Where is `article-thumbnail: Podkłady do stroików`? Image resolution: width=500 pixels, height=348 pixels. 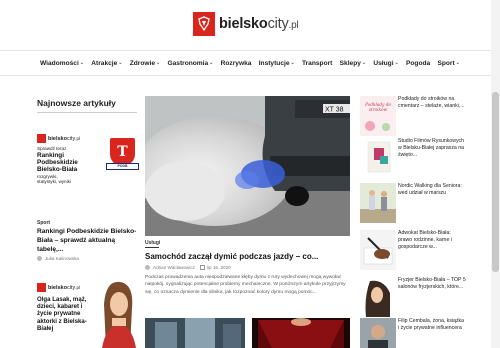 article-thumbnail: Podkłady do stroików is located at coordinates (378, 116).